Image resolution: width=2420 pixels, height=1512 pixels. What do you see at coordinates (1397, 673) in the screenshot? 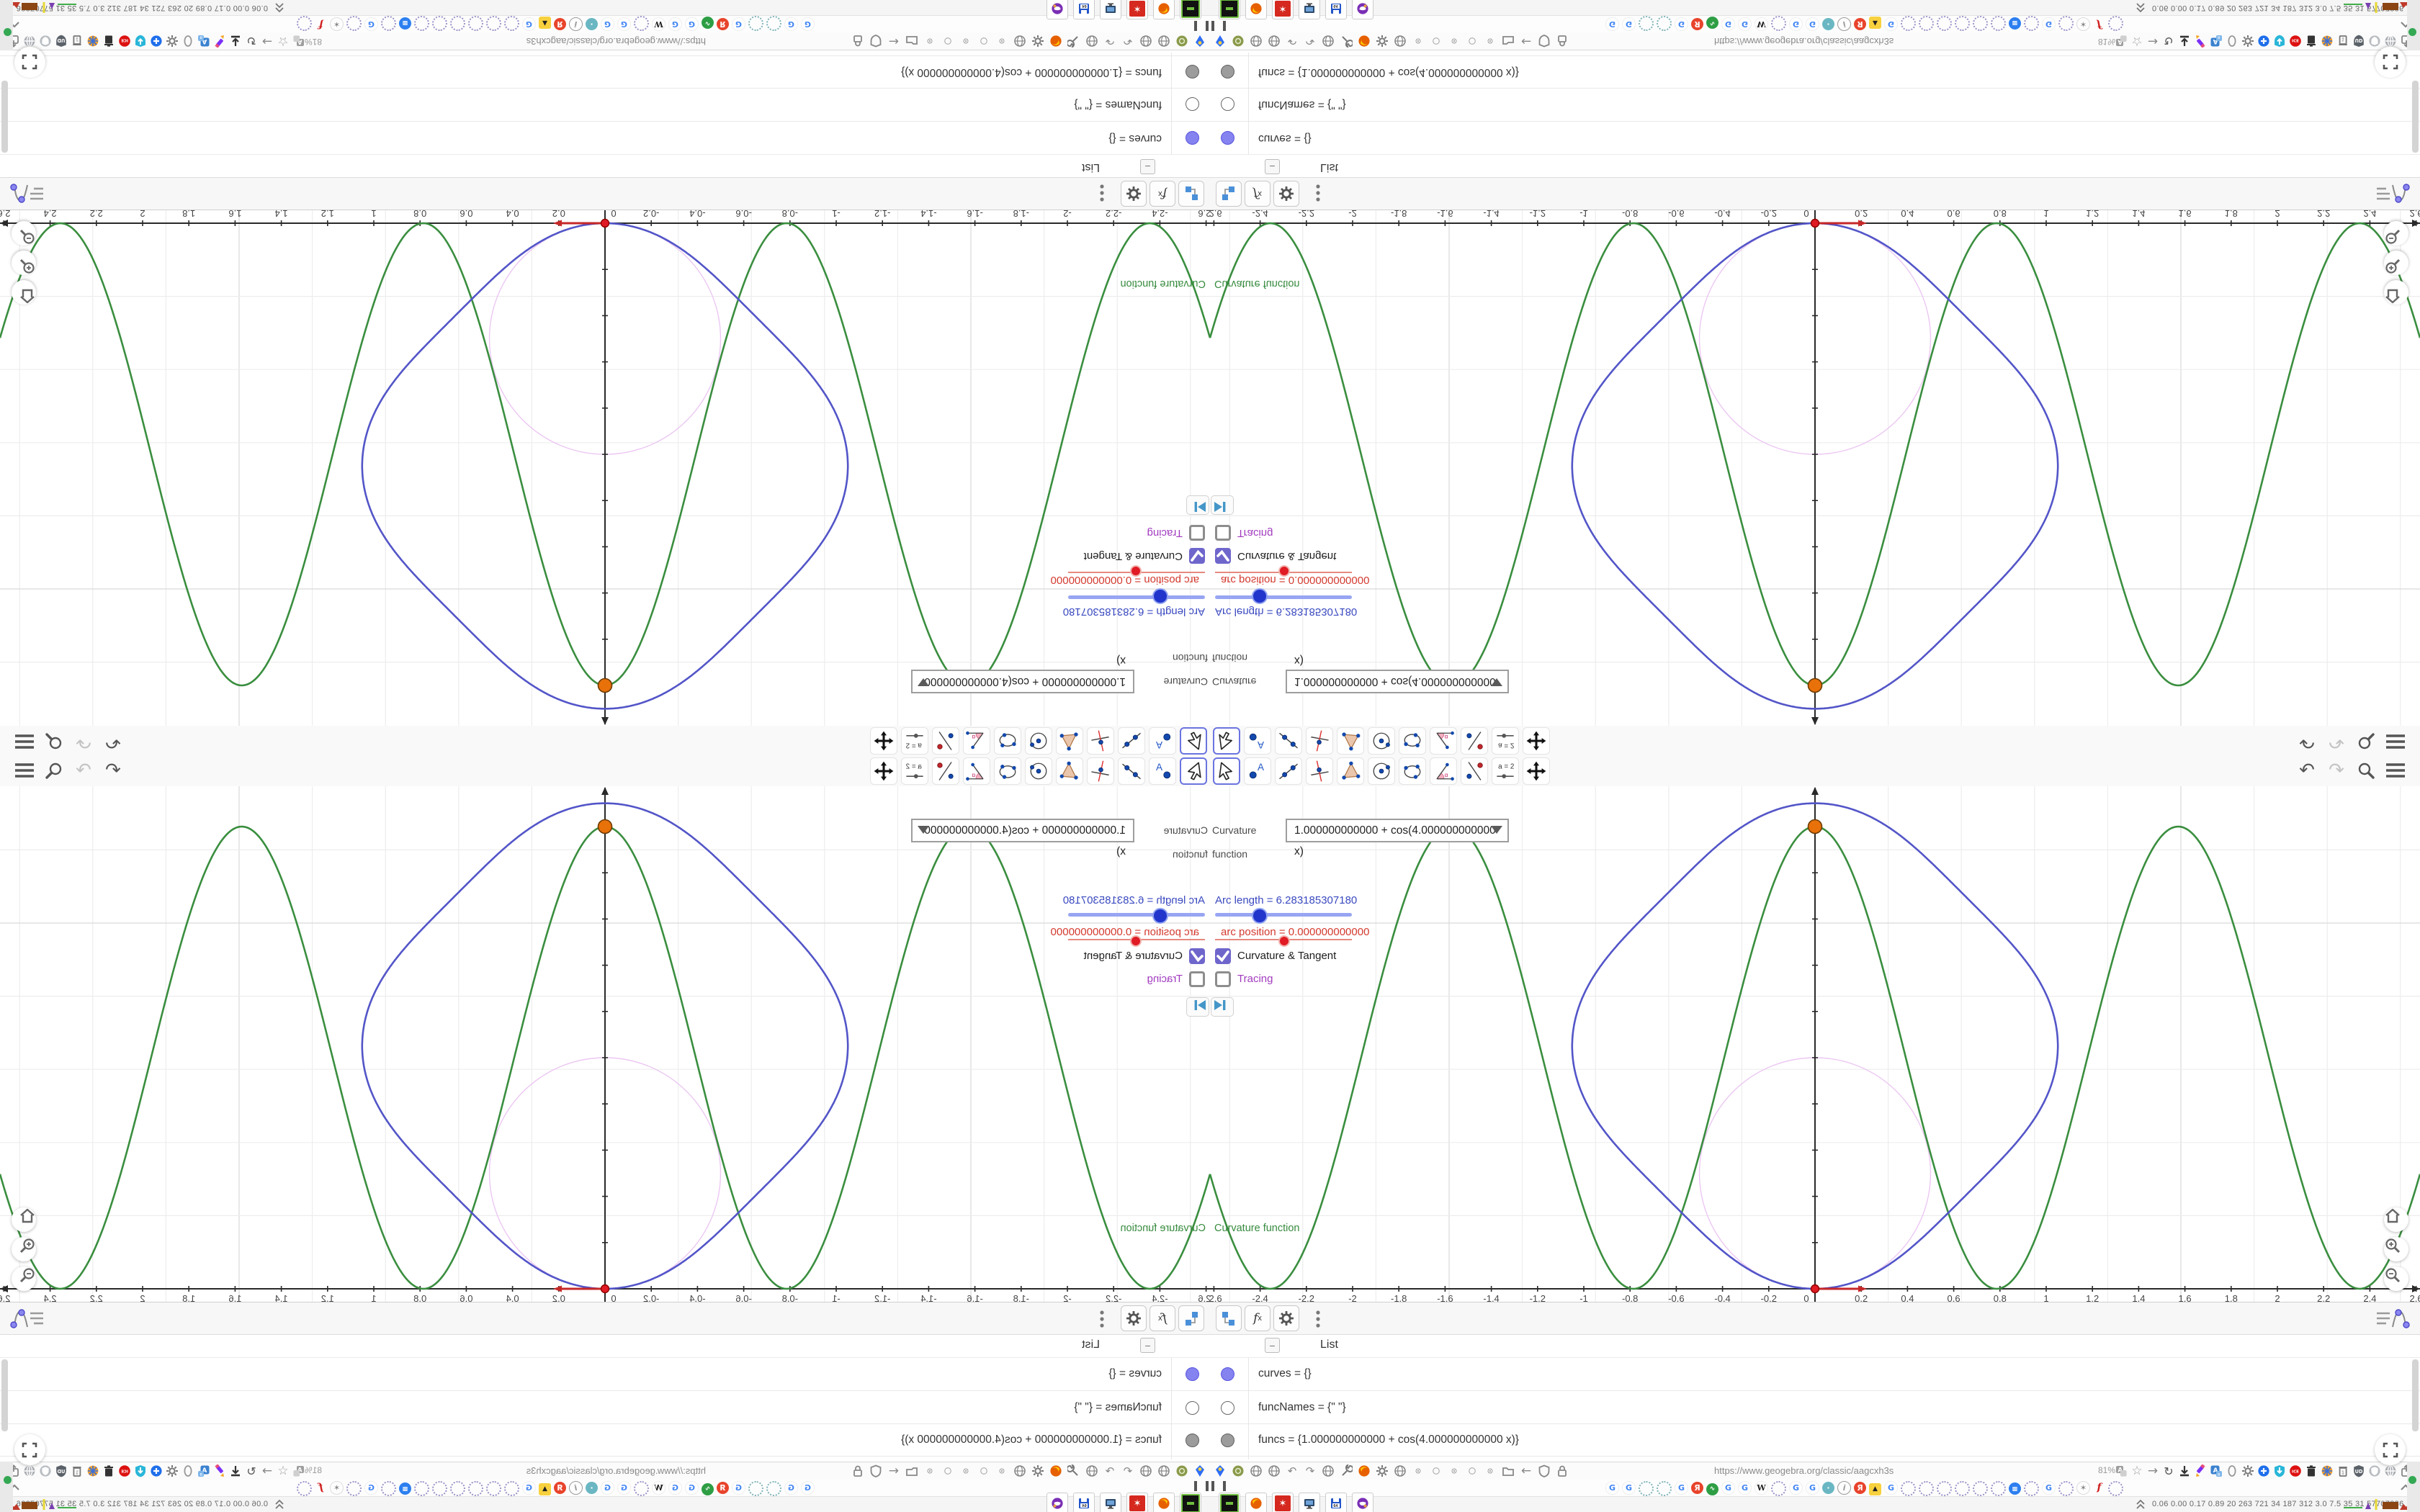
I see `function-dropdown: 1.000000000000 + cos(4.000000000000 x)` at bounding box center [1397, 673].